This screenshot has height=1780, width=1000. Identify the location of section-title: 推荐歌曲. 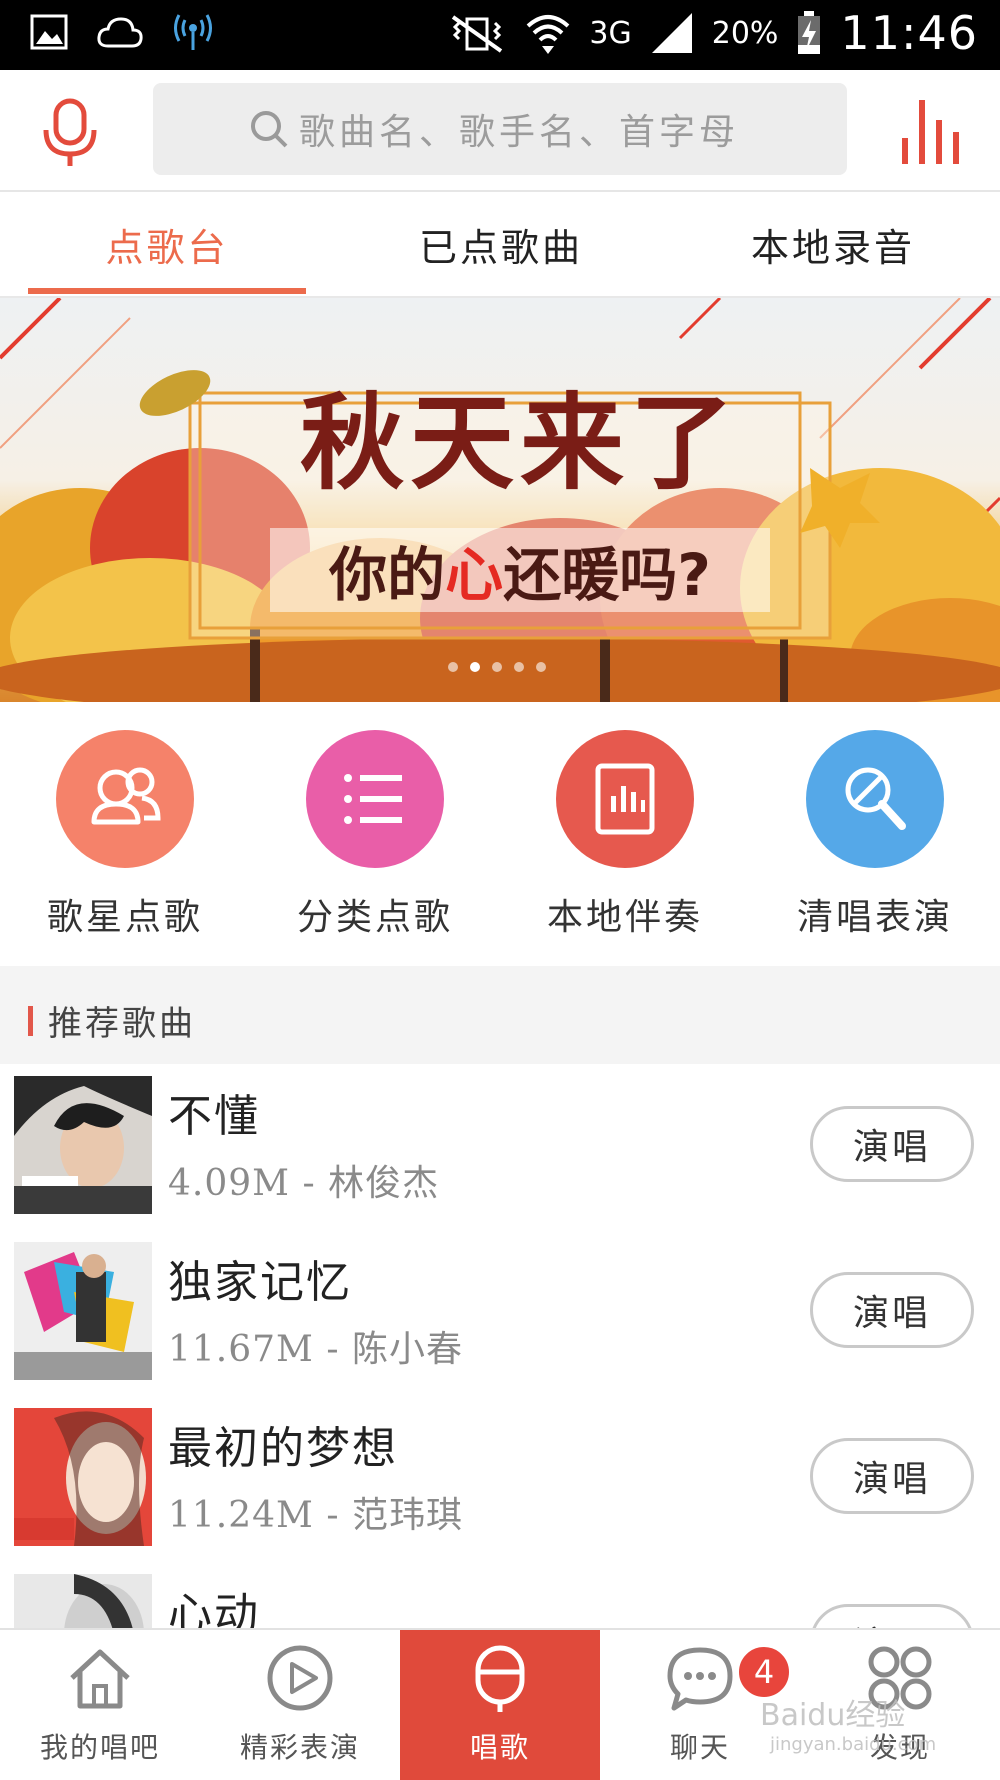
(122, 1024).